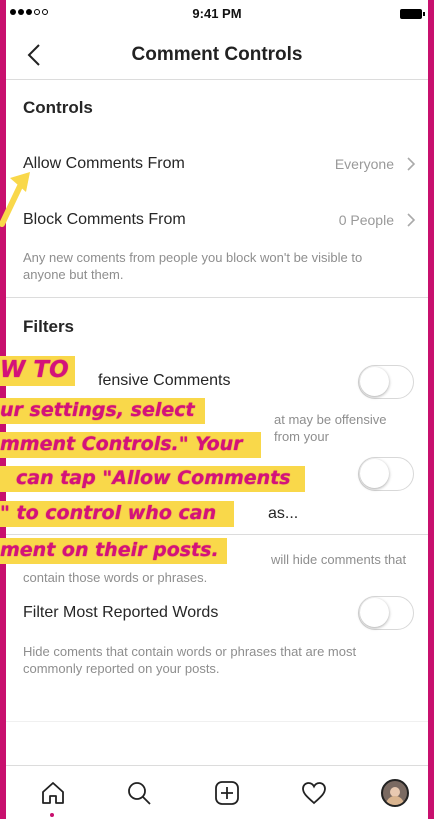 The width and height of the screenshot is (434, 819). I want to click on home-icon, so click(53, 793).